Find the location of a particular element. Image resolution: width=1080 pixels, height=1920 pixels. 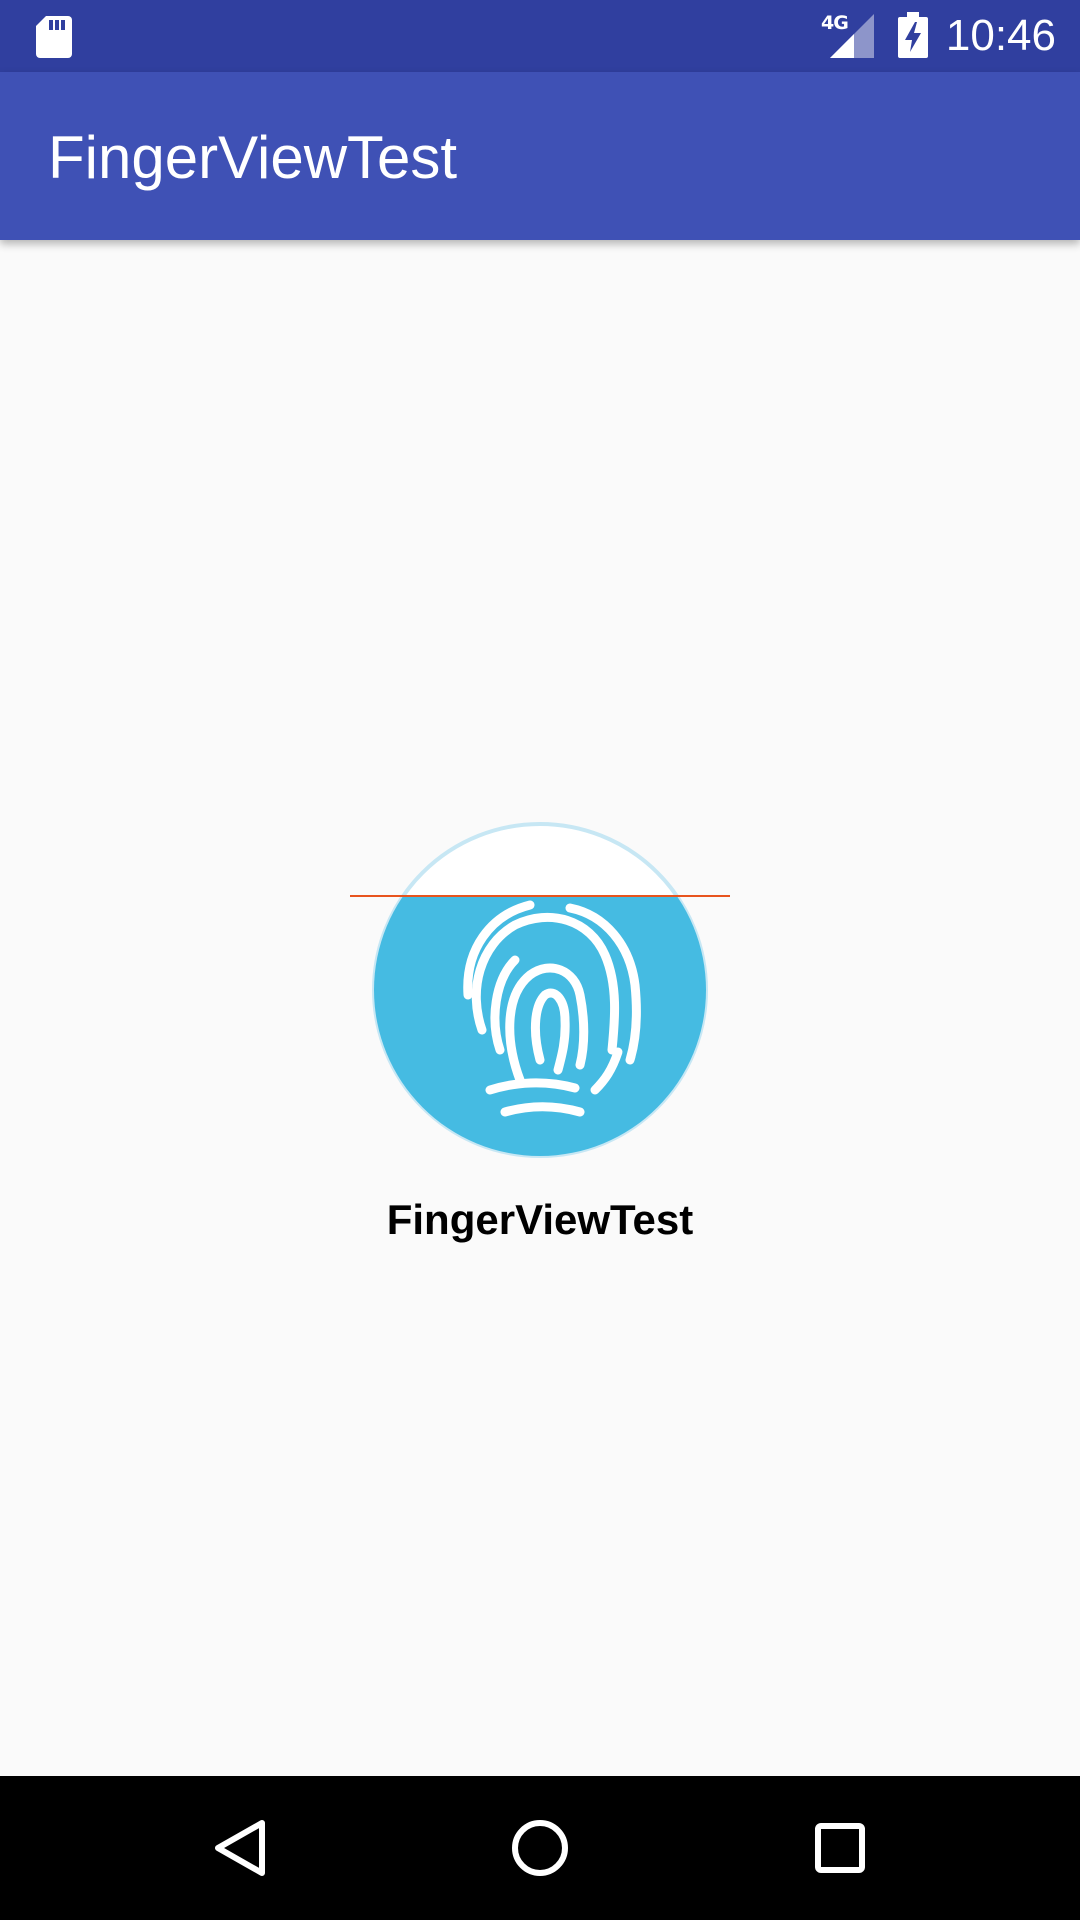

recents-icon is located at coordinates (840, 1848).